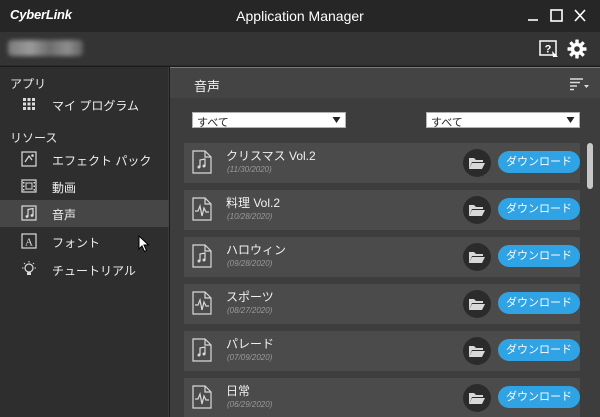 Image resolution: width=600 pixels, height=417 pixels. Describe the element at coordinates (76, 243) in the screenshot. I see `sidebar-item-label: フォント` at that location.